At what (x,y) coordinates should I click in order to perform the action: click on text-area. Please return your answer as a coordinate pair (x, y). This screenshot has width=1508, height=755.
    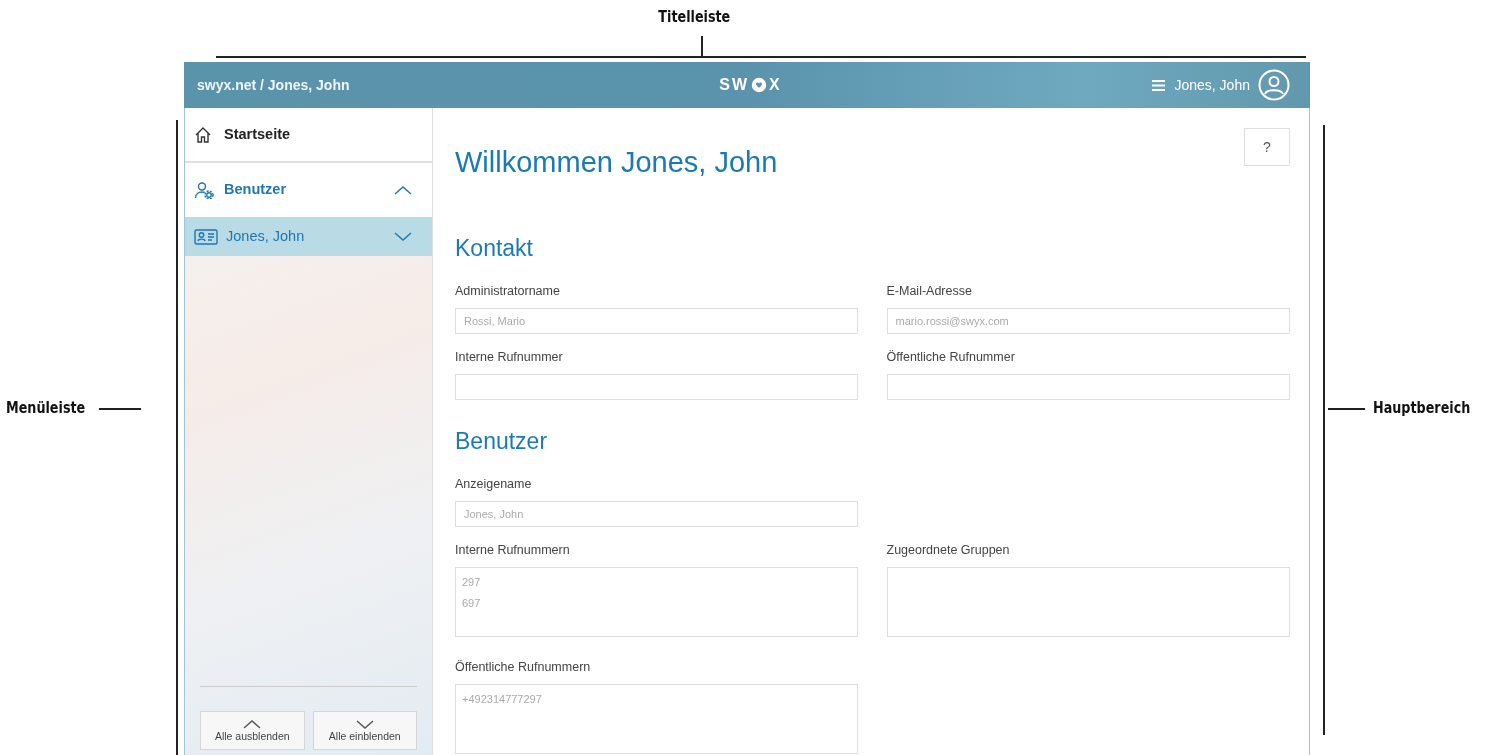
    Looking at the image, I should click on (1088, 602).